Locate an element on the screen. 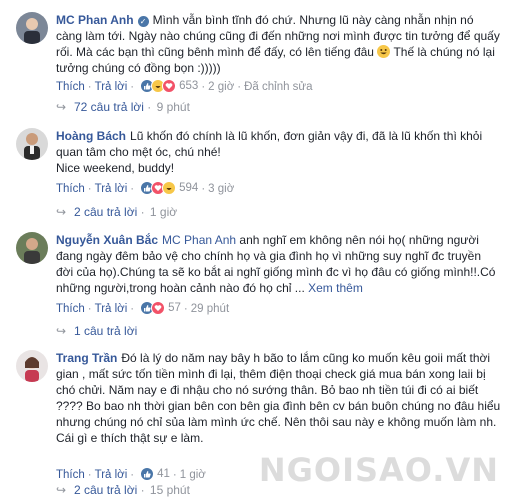 The height and width of the screenshot is (499, 515). see-more-link: Xem thêm is located at coordinates (335, 288).